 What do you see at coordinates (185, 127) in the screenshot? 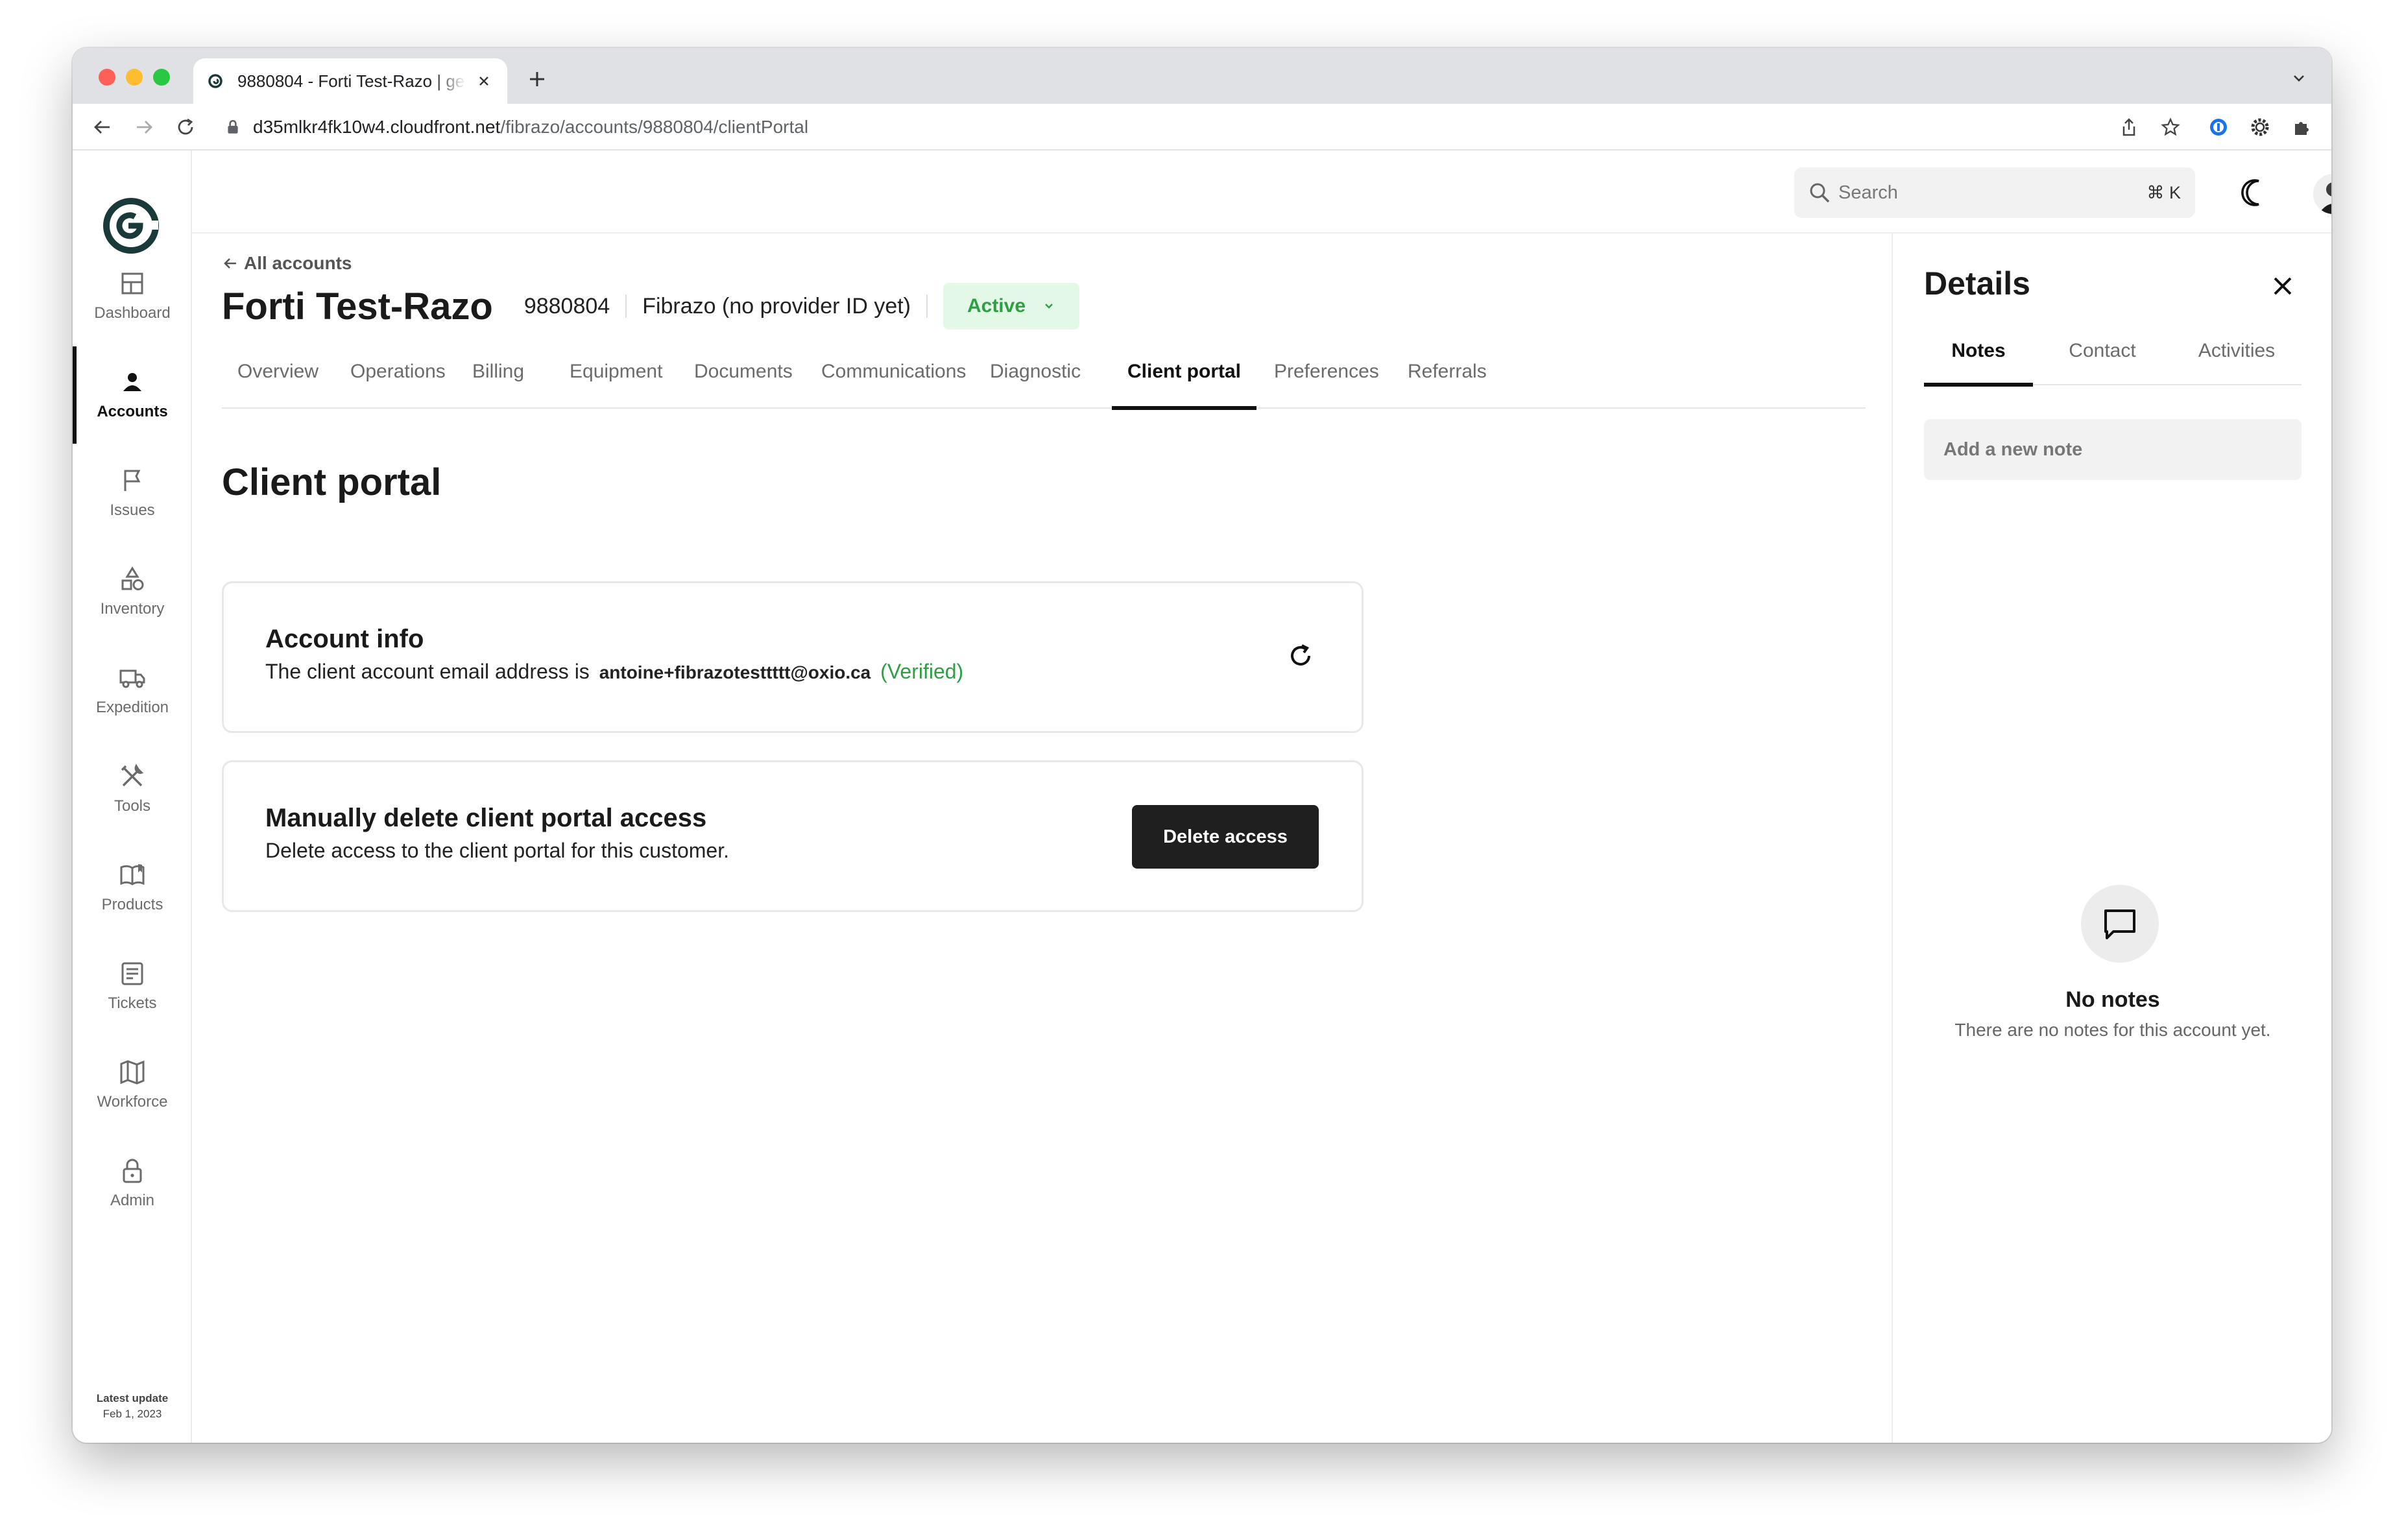
I see `reload-icon` at bounding box center [185, 127].